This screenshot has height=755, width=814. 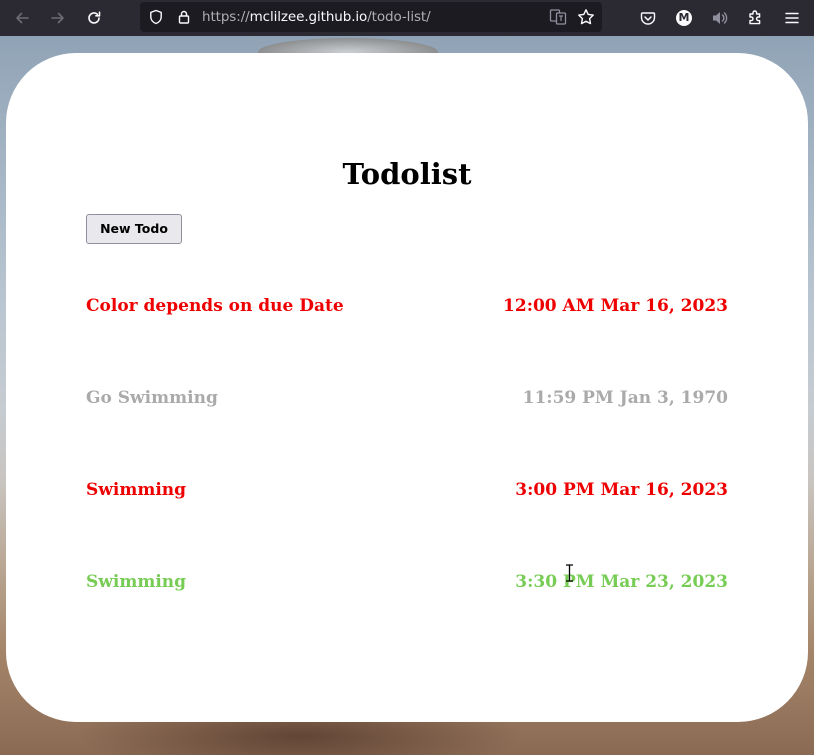 I want to click on text-cursor-icon, so click(x=569, y=573).